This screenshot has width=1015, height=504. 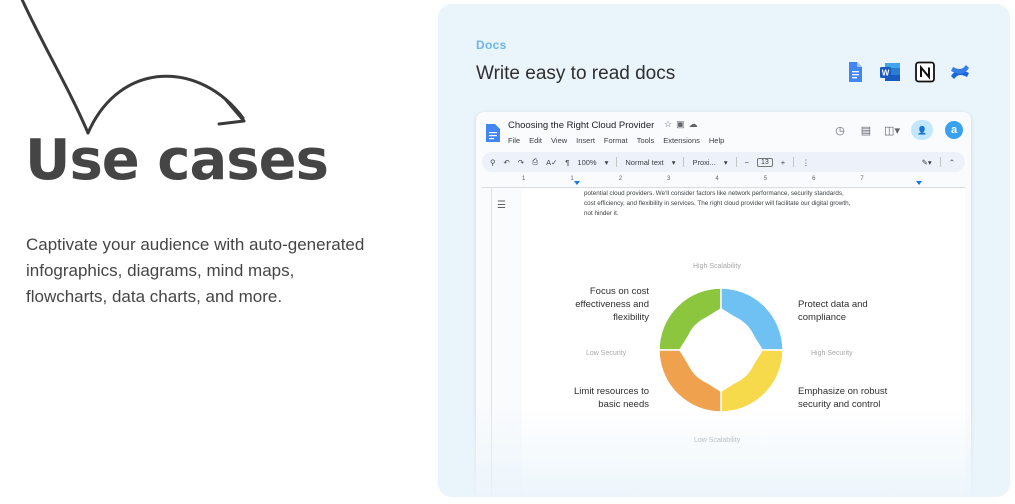 I want to click on section-title: Use cases, so click(x=177, y=160).